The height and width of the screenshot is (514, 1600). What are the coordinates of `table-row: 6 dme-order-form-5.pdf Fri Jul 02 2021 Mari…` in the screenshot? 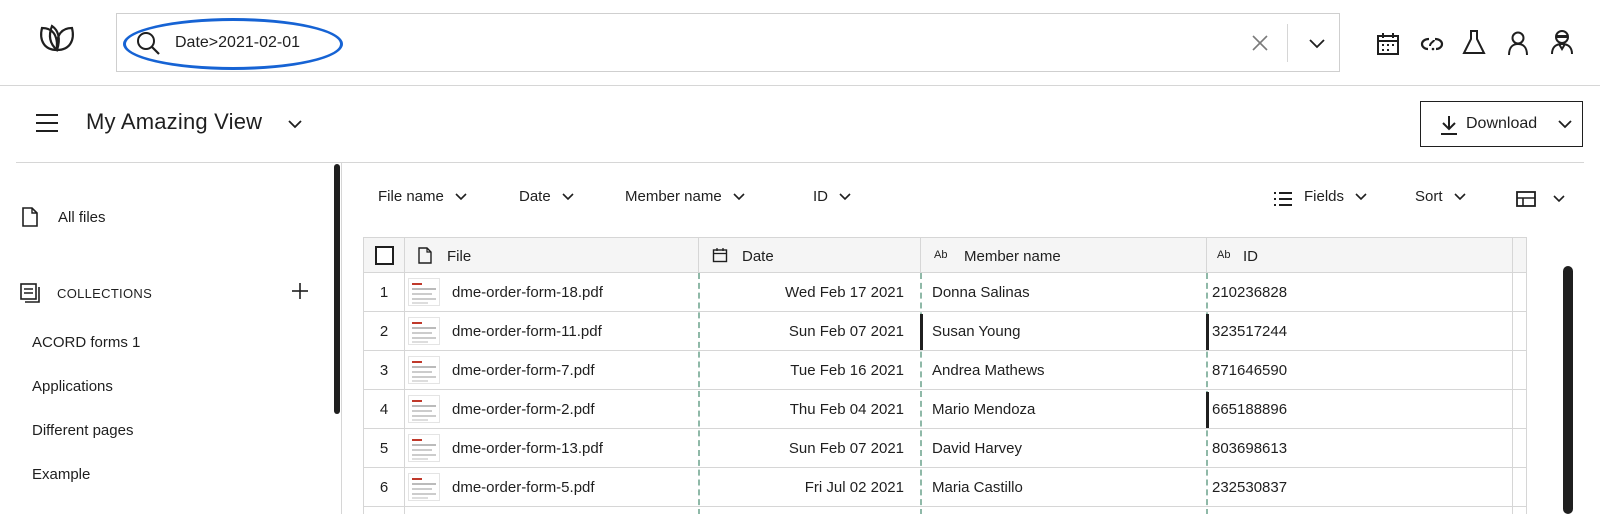 It's located at (945, 487).